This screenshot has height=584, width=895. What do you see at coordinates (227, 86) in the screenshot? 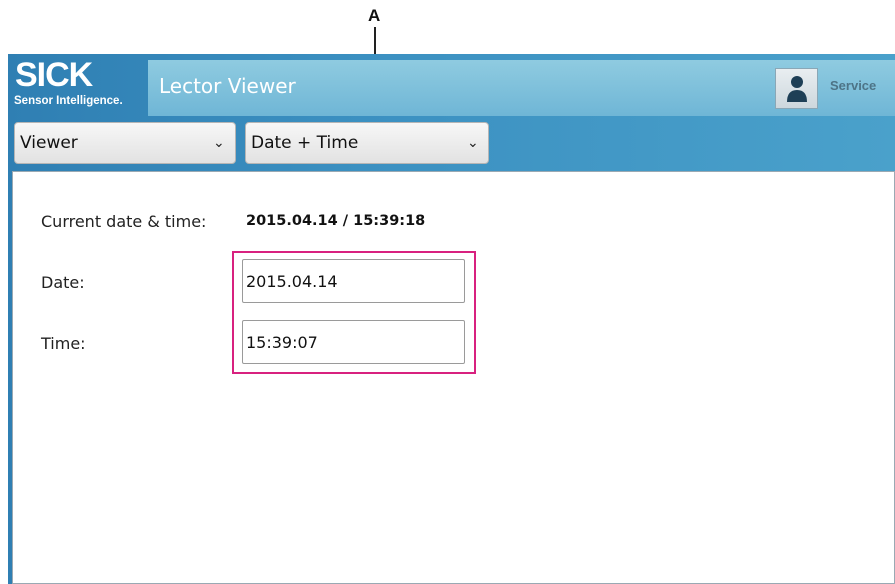
I see `app-title: Lector Viewer` at bounding box center [227, 86].